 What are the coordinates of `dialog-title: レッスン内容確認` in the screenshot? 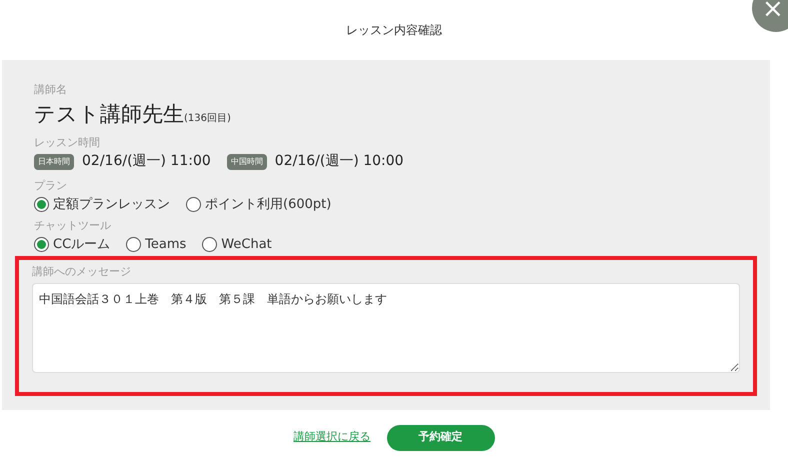 It's located at (394, 30).